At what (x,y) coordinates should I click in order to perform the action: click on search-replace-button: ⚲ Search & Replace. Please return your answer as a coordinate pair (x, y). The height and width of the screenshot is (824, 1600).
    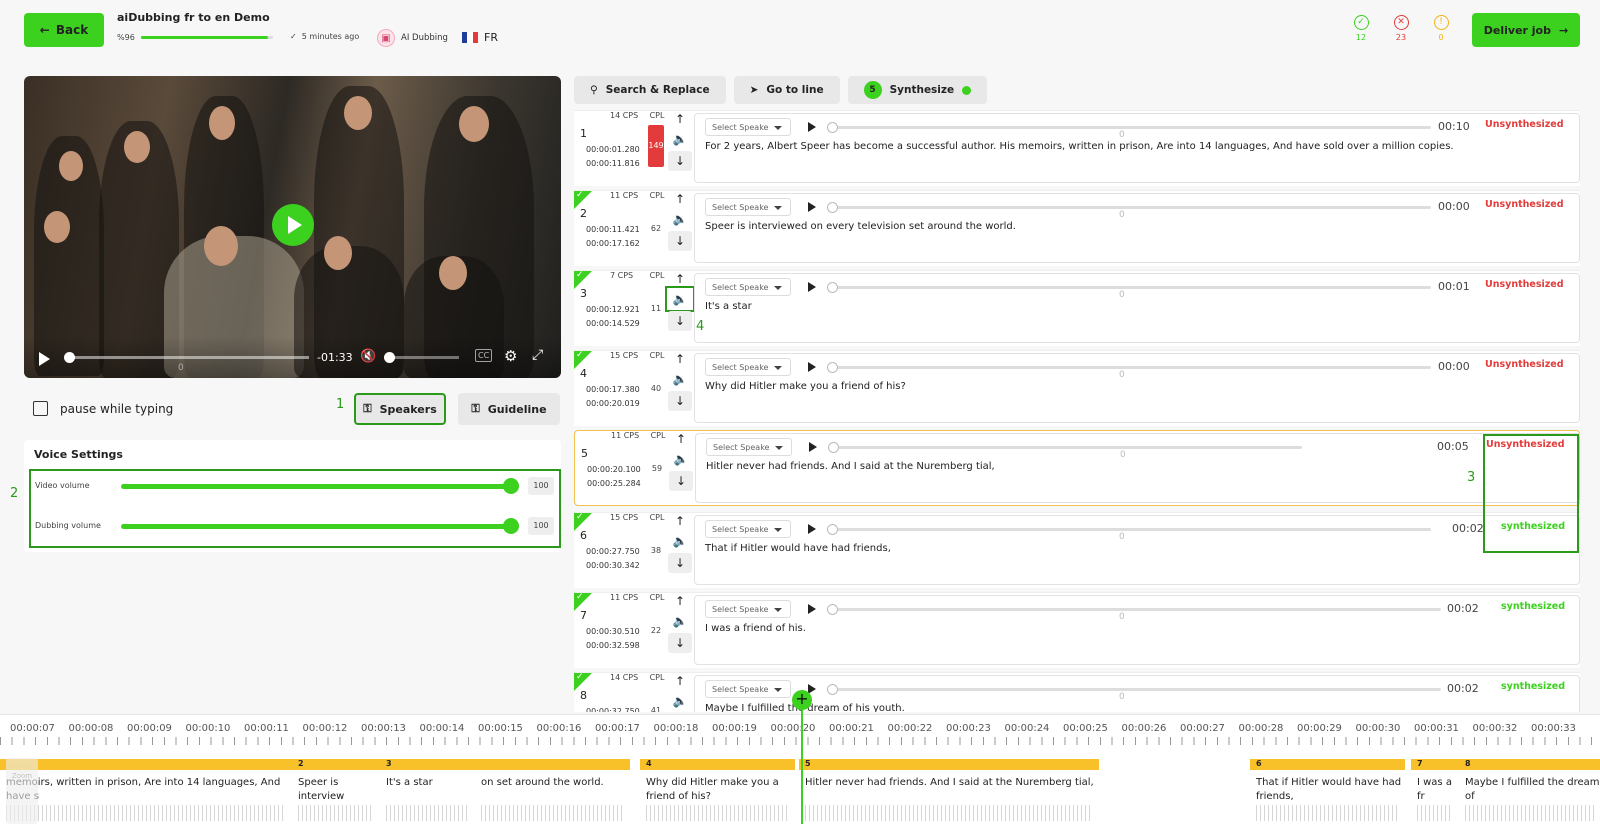
    Looking at the image, I should click on (650, 90).